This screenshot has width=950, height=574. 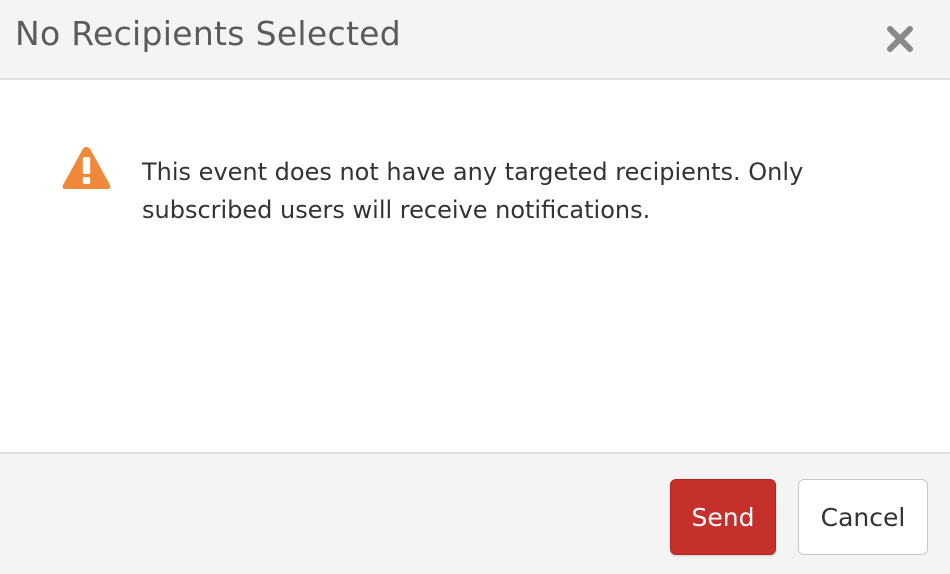 I want to click on cancel-button: Cancel, so click(x=863, y=517).